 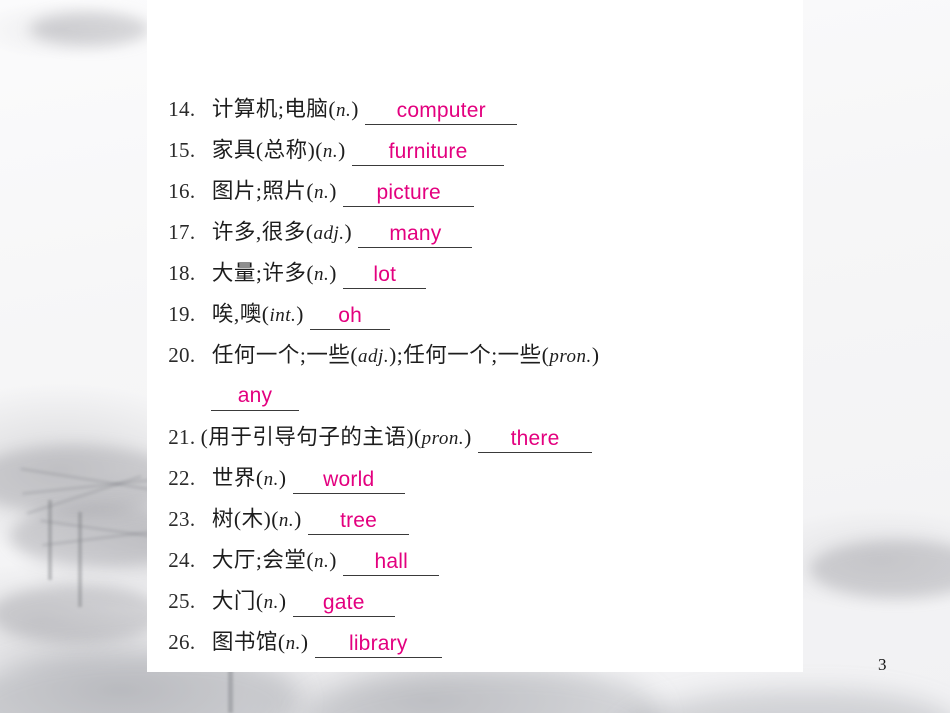 I want to click on item-chinese: 图书馆(, so click(x=248, y=642).